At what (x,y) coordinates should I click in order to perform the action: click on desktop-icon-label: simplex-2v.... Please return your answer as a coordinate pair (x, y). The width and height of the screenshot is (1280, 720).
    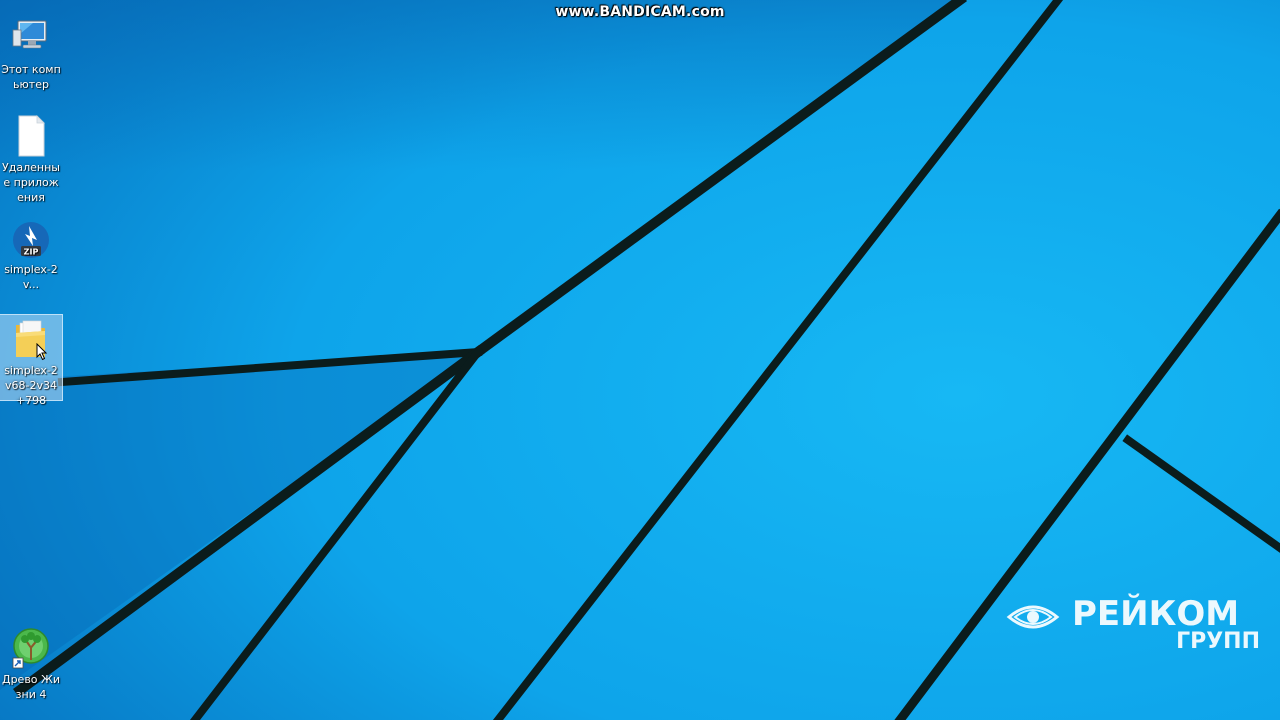
    Looking at the image, I should click on (31, 277).